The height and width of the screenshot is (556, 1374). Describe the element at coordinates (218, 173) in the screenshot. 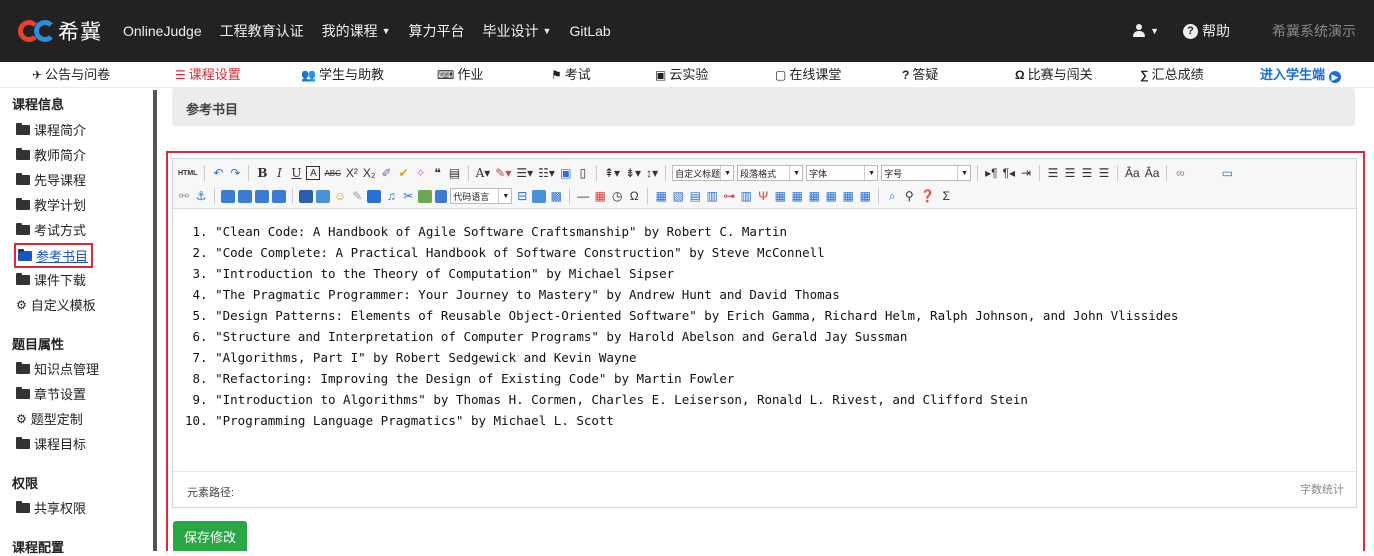

I see `undo-icon: ↶` at that location.